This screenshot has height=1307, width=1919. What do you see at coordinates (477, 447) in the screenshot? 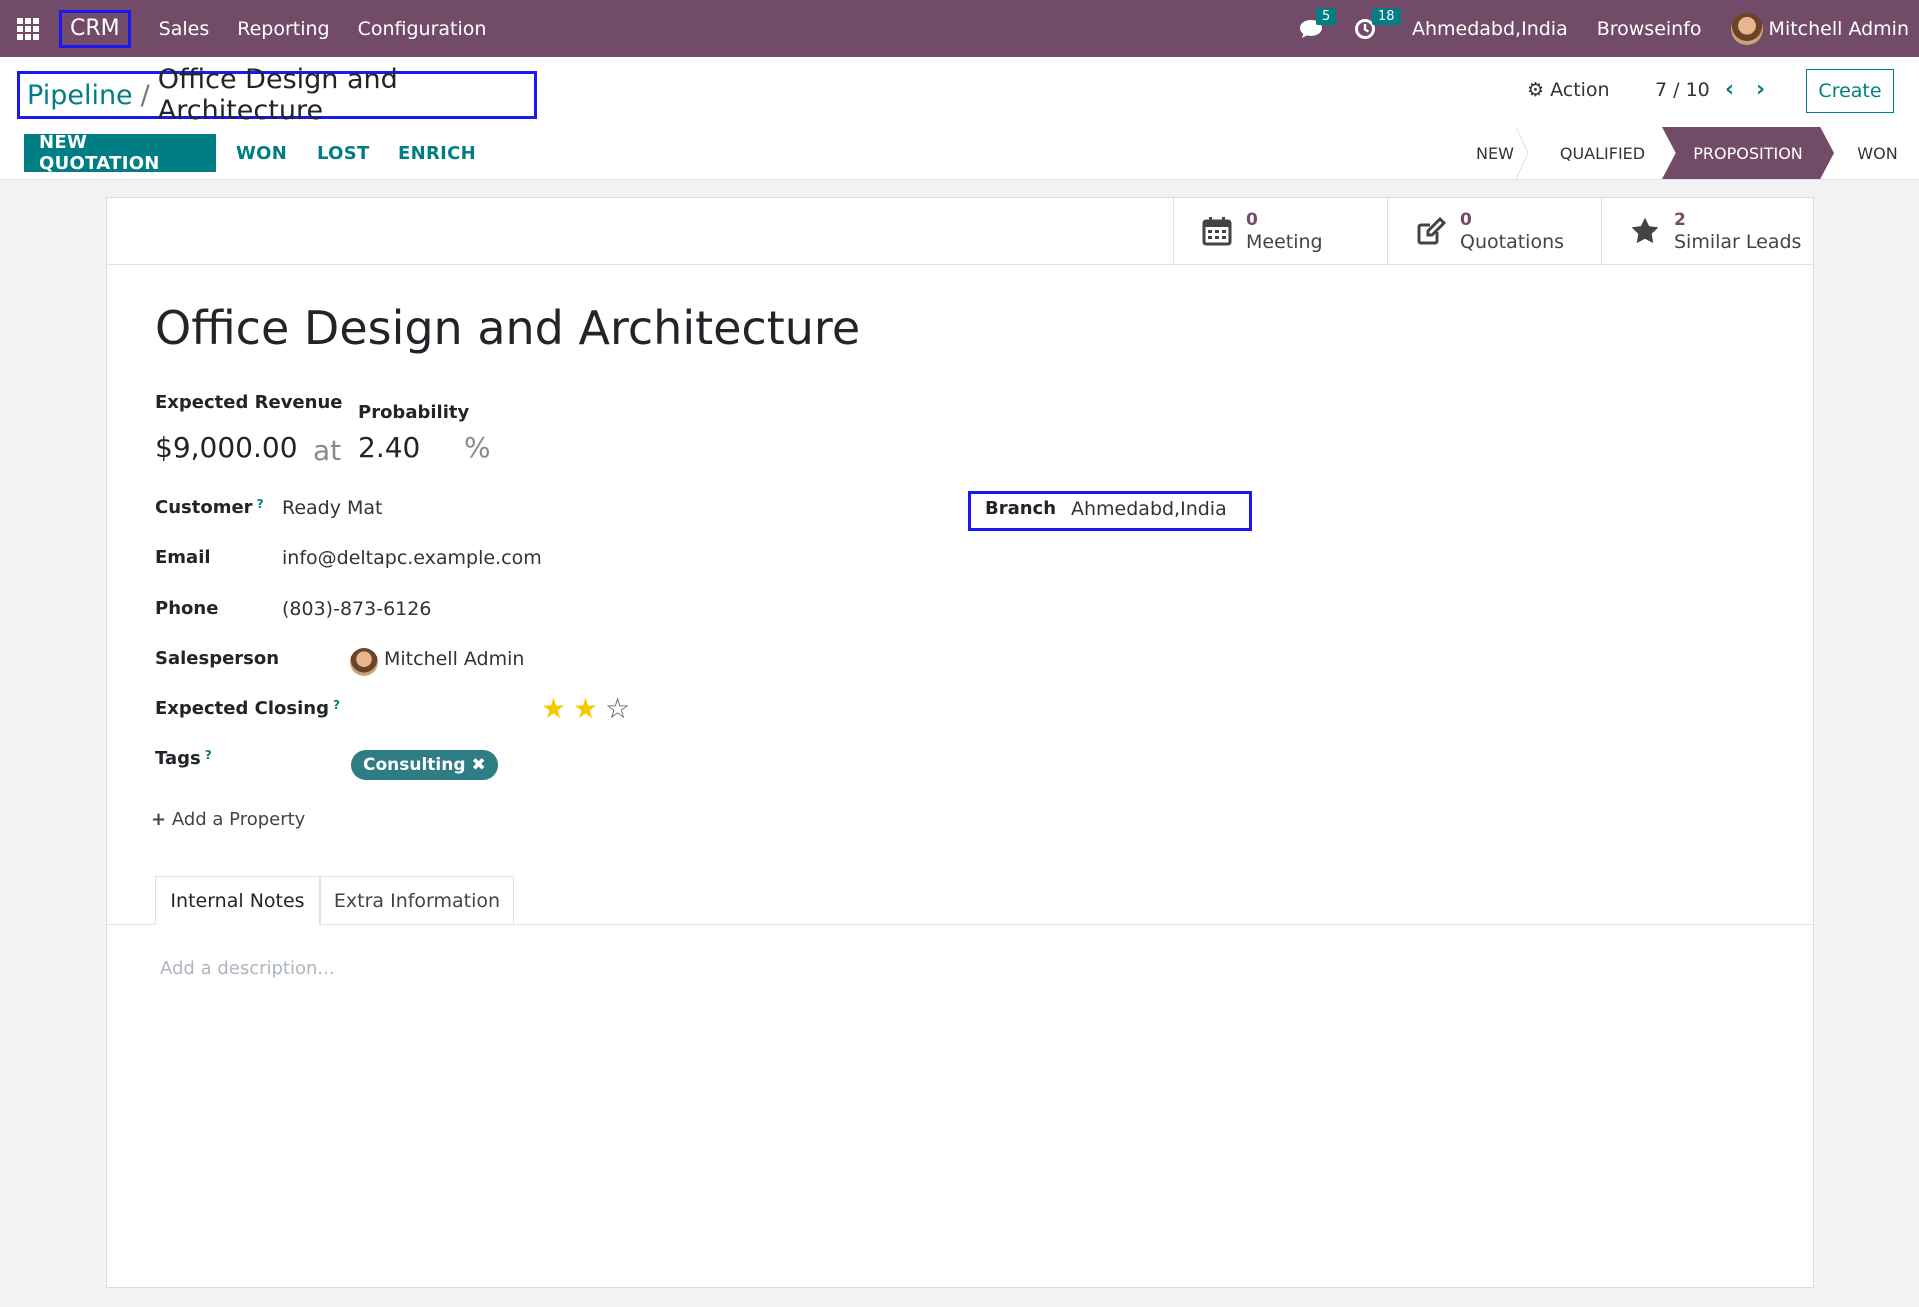
I see `percent-sign: %` at bounding box center [477, 447].